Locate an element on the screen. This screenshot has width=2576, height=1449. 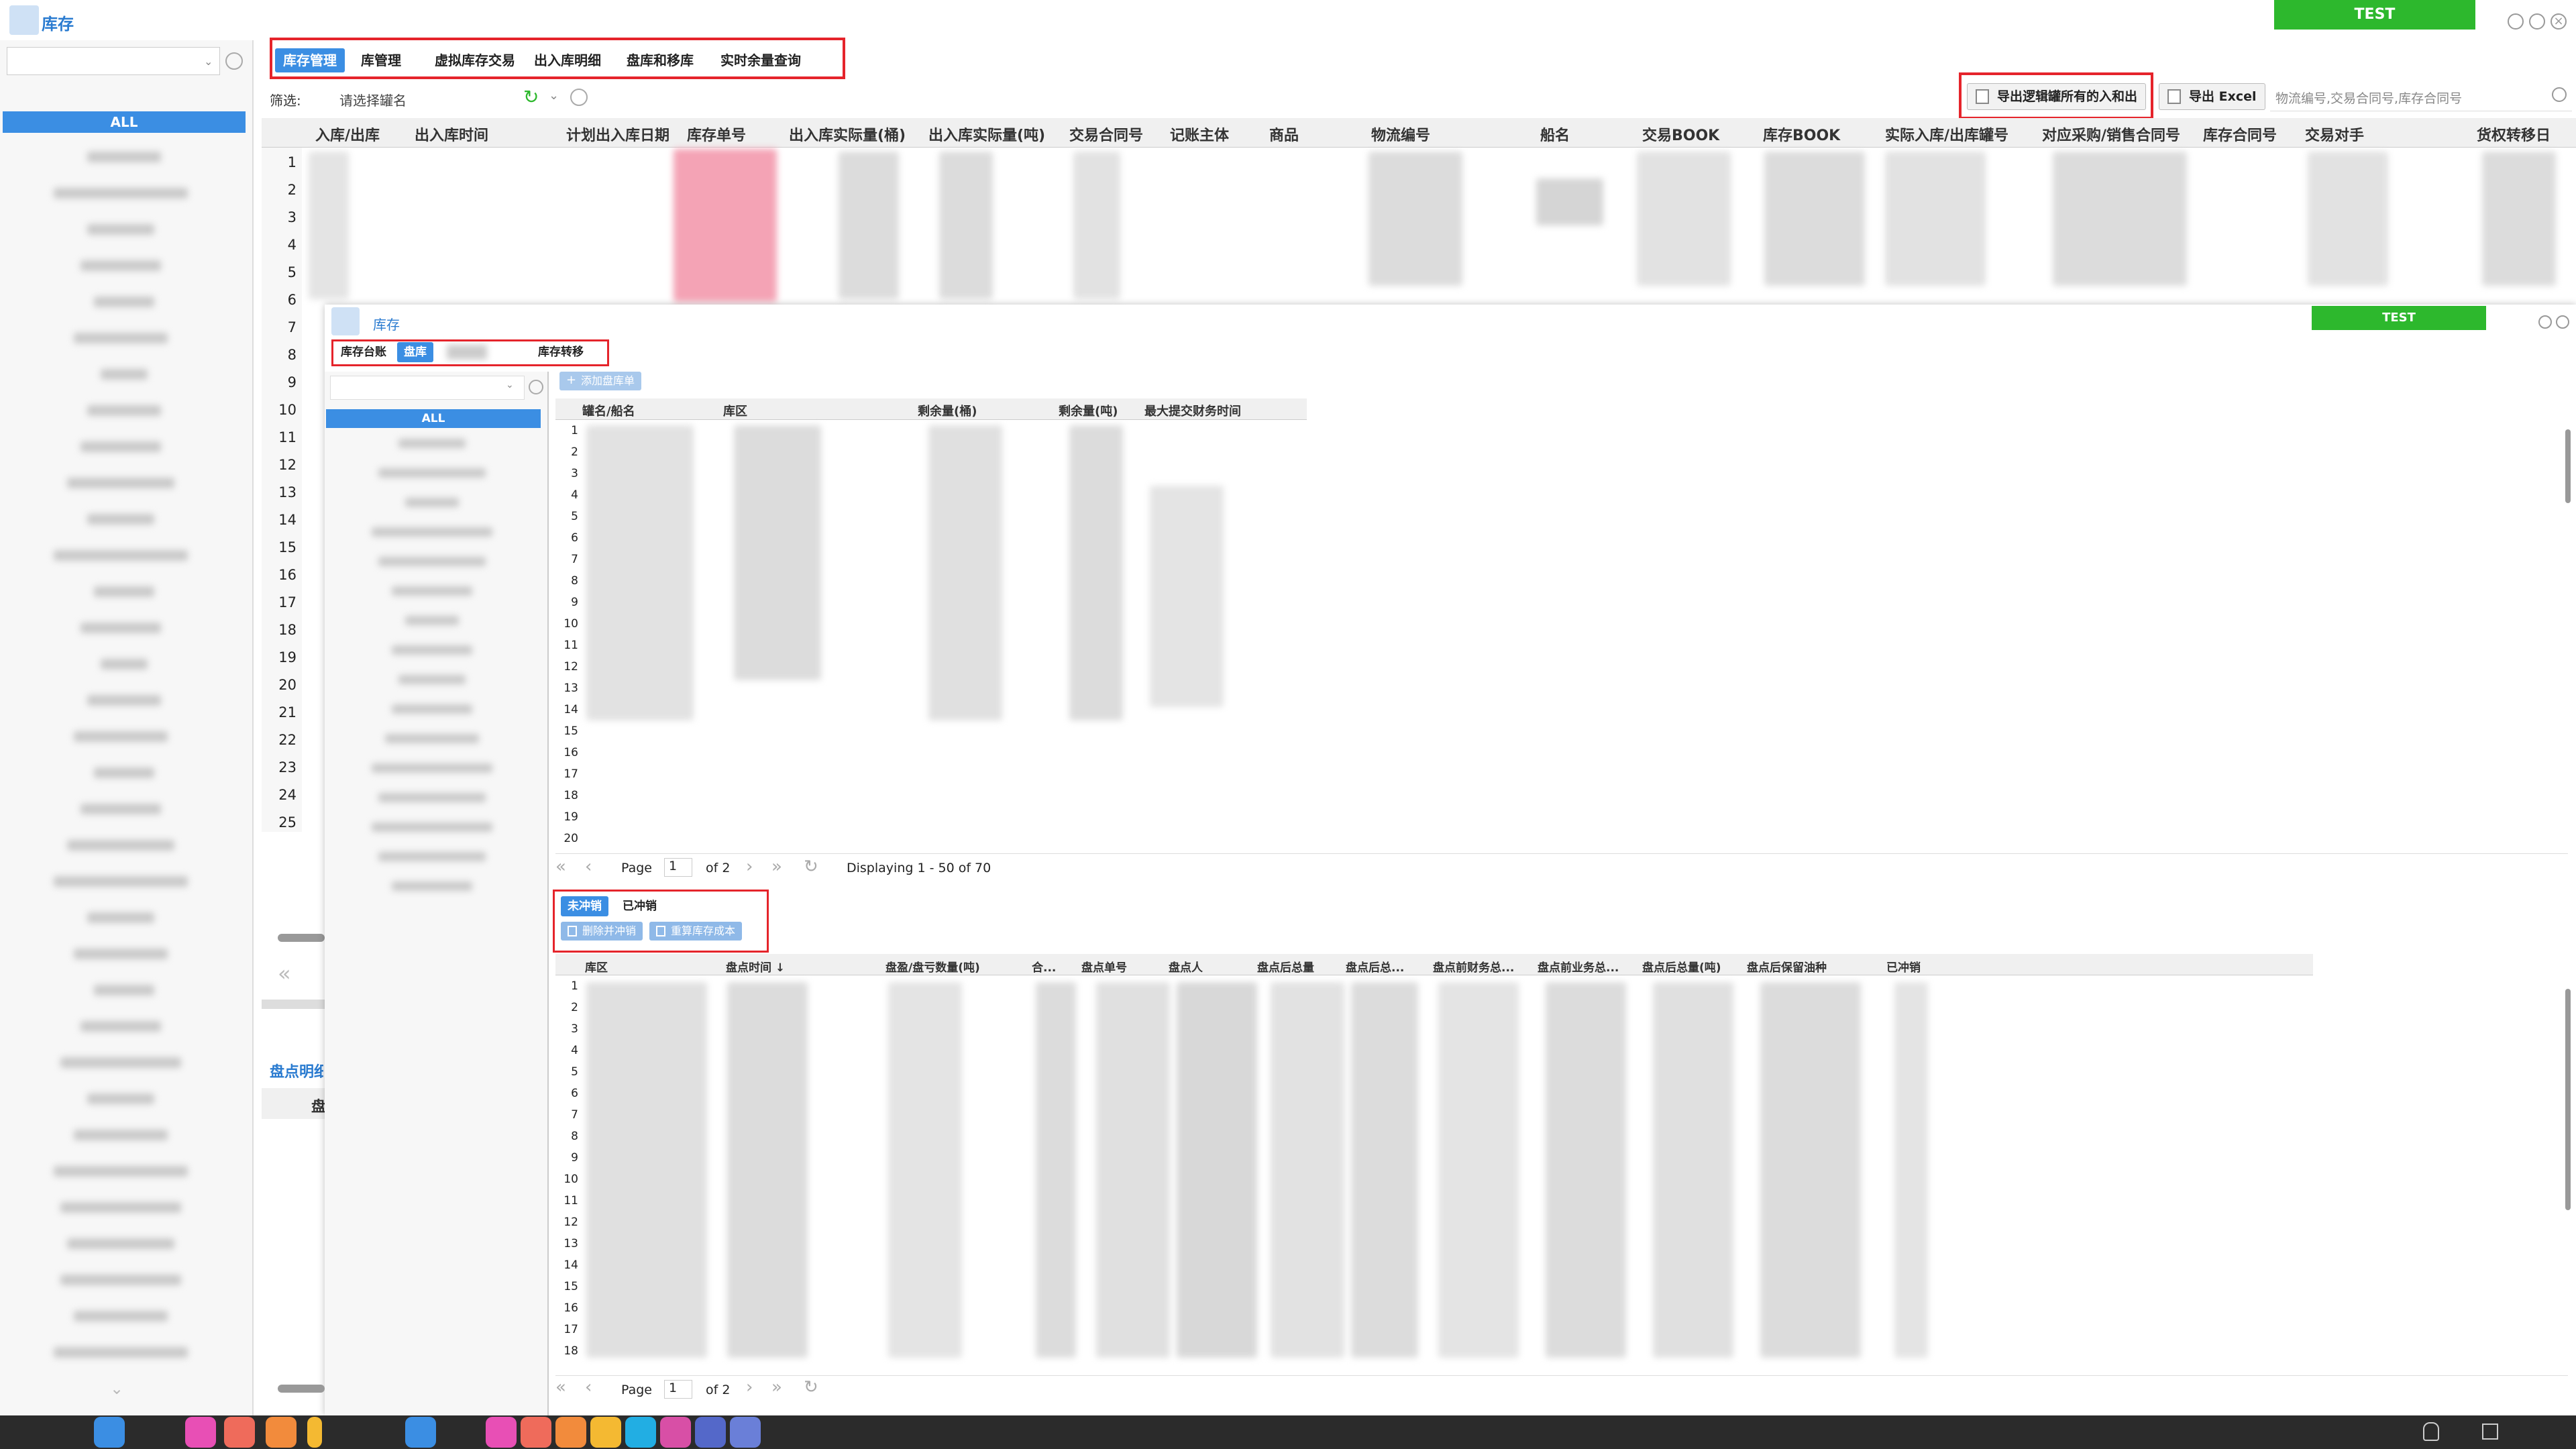
column-header: 罐名/船名 is located at coordinates (608, 410).